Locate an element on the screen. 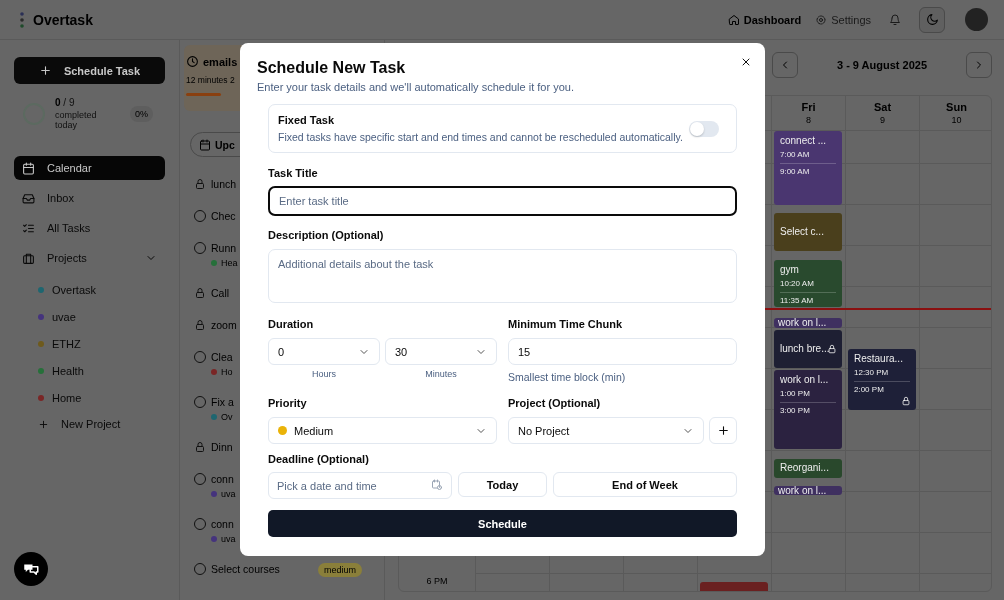  event-start: 12:30 PM is located at coordinates (872, 372).